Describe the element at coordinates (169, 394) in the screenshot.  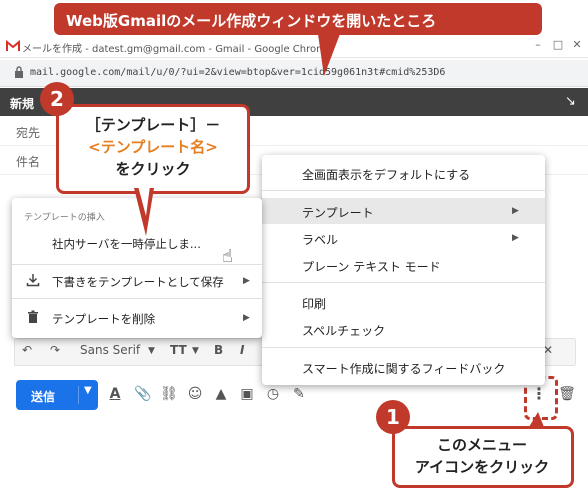
I see `link-icon: ⛓` at that location.